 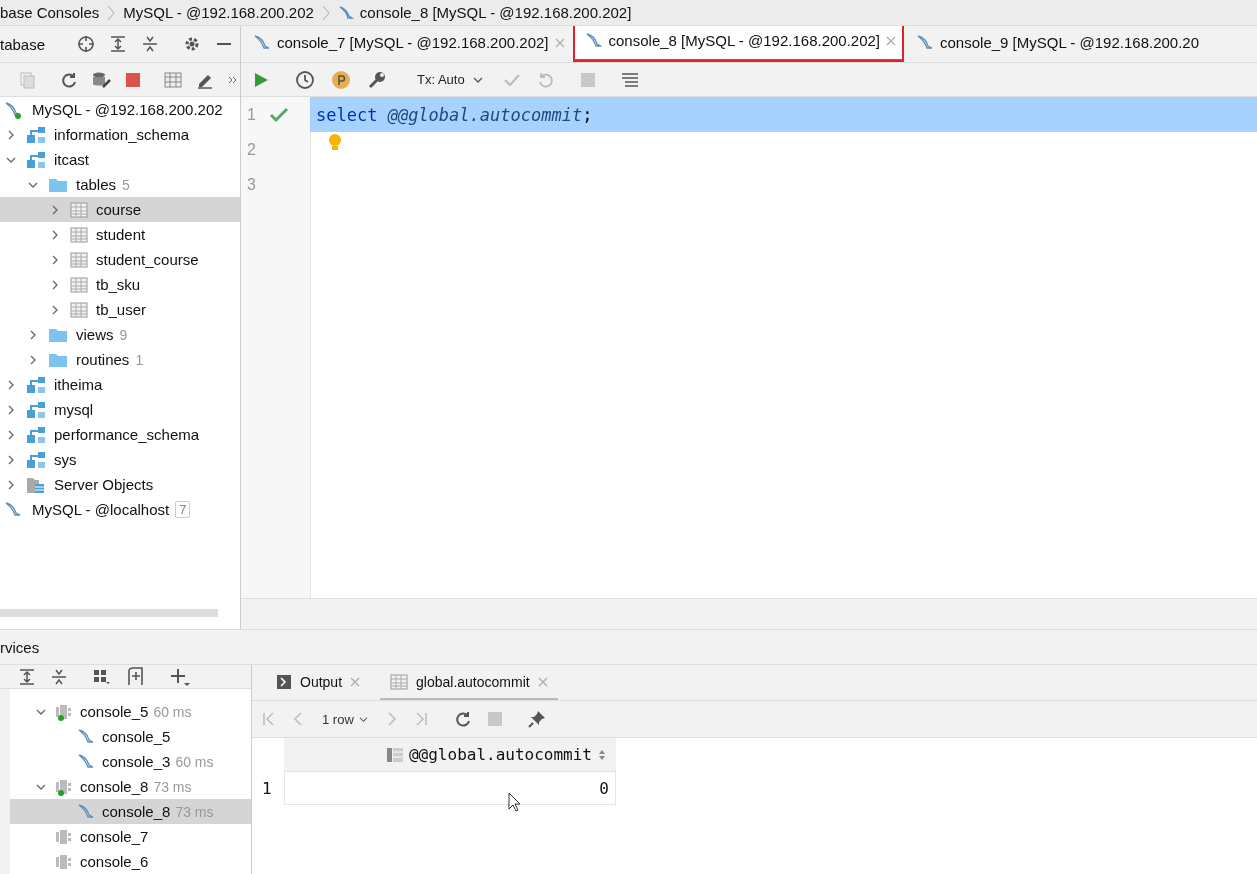 I want to click on mouse-pointer-icon, so click(x=515, y=802).